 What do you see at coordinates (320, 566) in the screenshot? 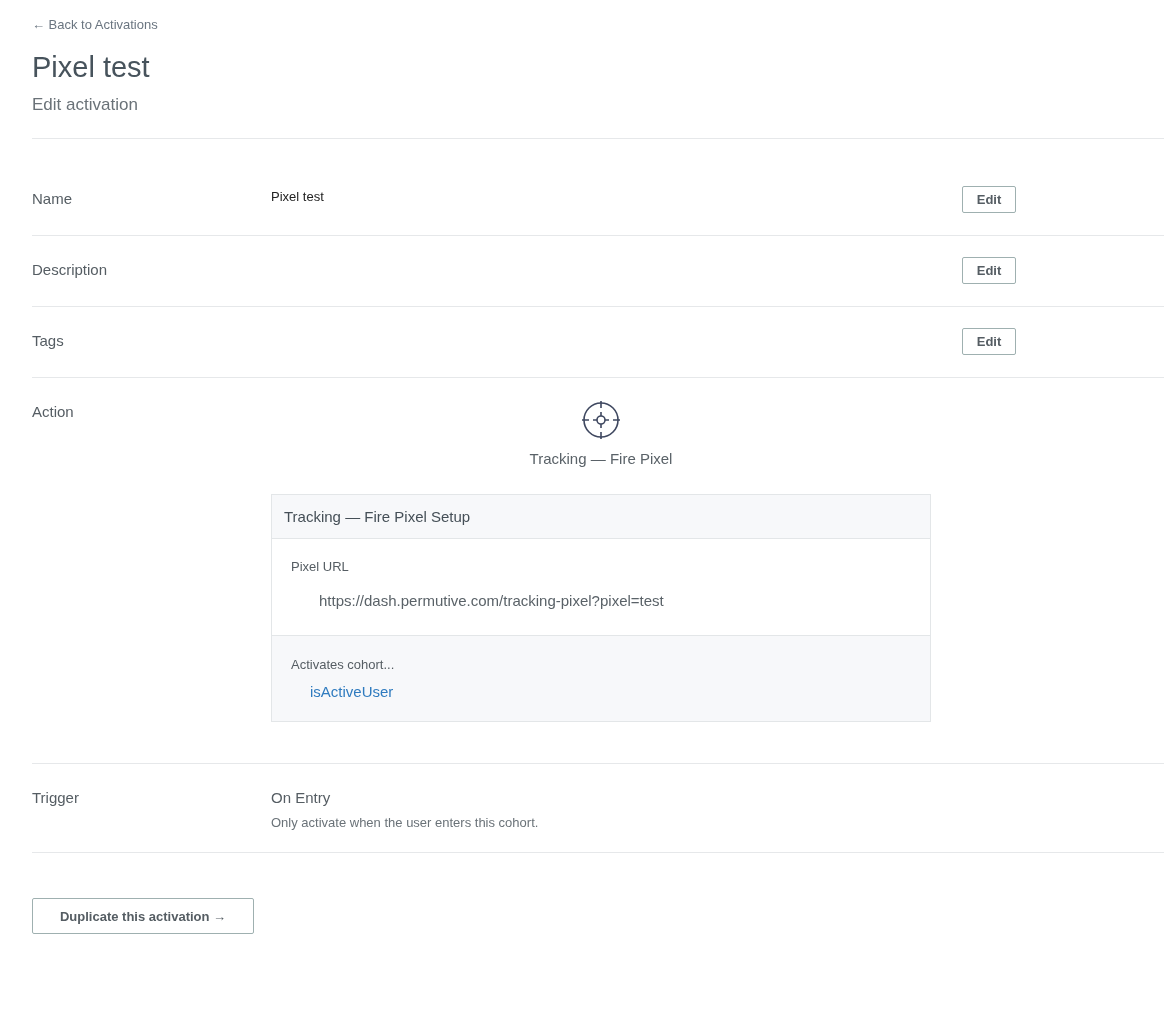
I see `field-label: Pixel URL` at bounding box center [320, 566].